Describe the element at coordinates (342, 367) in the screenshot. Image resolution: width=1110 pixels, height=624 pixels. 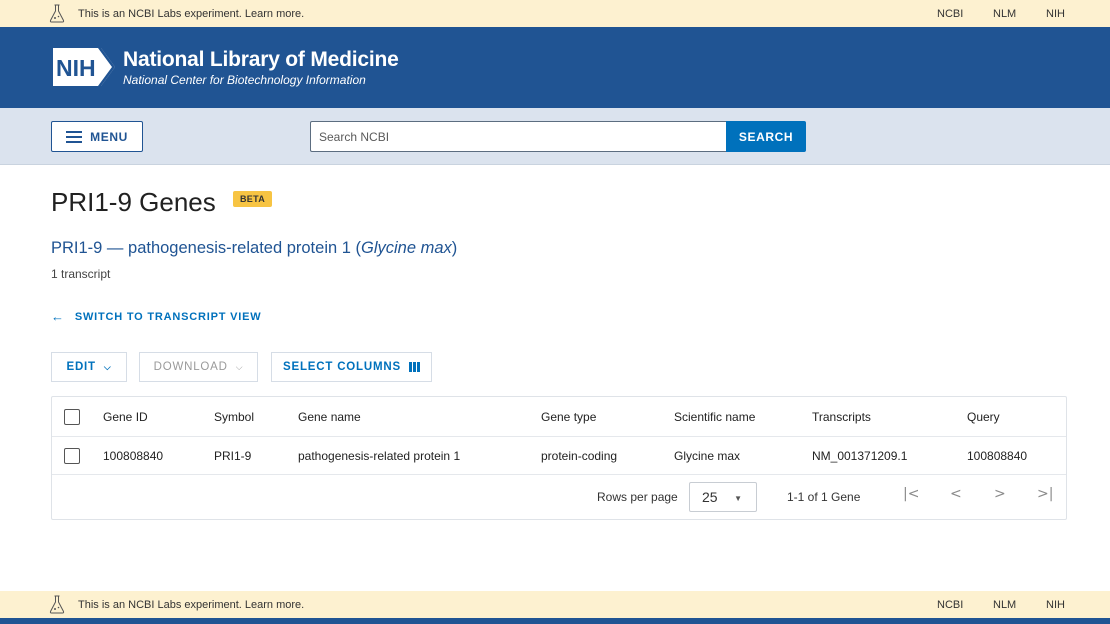
I see `select-columns-label: SELECT COLUMNS` at that location.